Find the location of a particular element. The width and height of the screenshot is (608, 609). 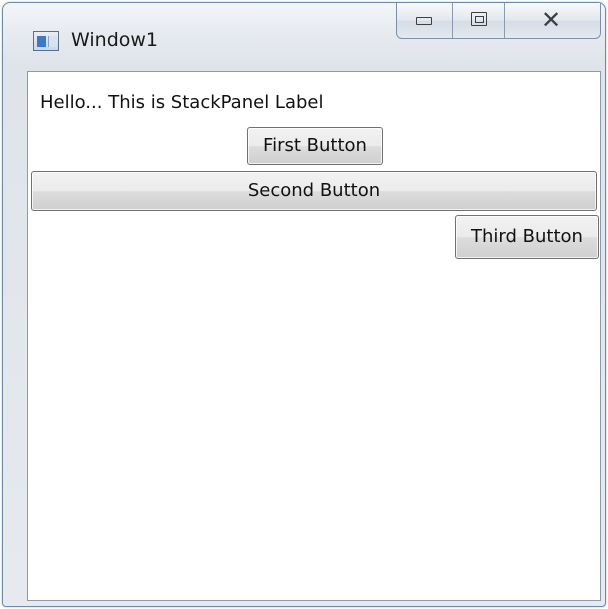

stack-panel-label: Hello... This is StackPanel Label is located at coordinates (182, 102).